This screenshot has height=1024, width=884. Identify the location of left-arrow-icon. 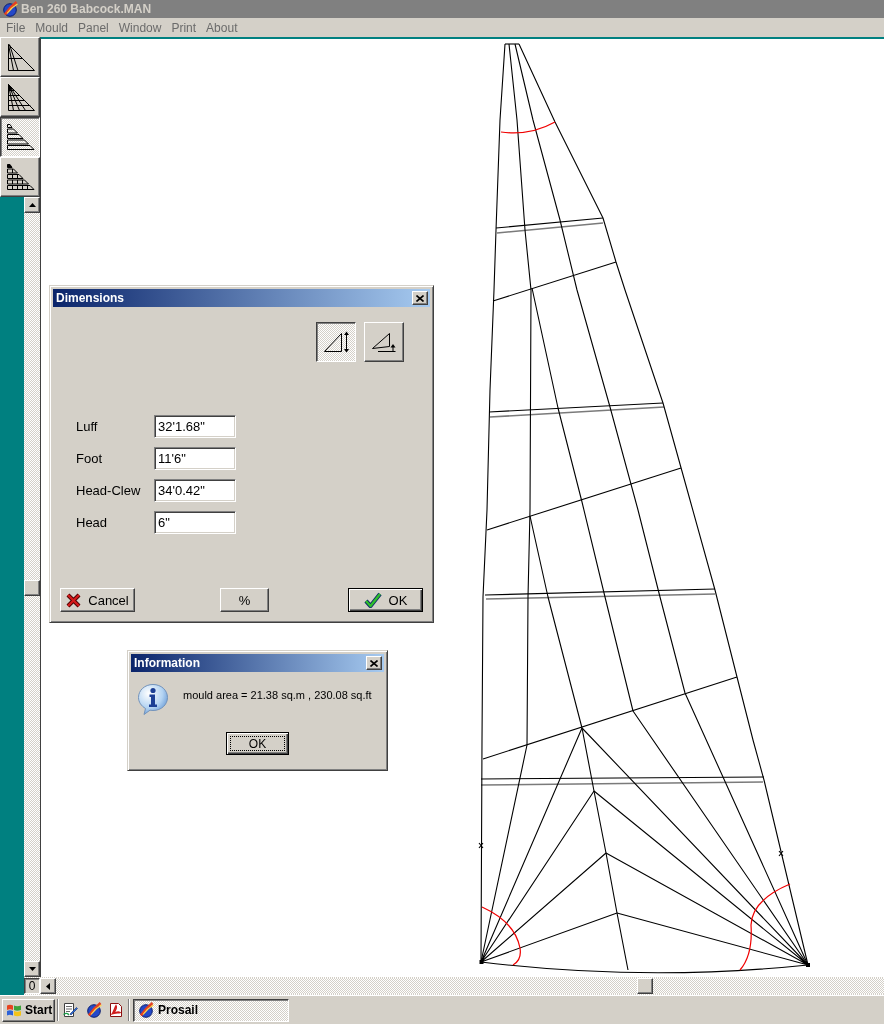
(48, 986).